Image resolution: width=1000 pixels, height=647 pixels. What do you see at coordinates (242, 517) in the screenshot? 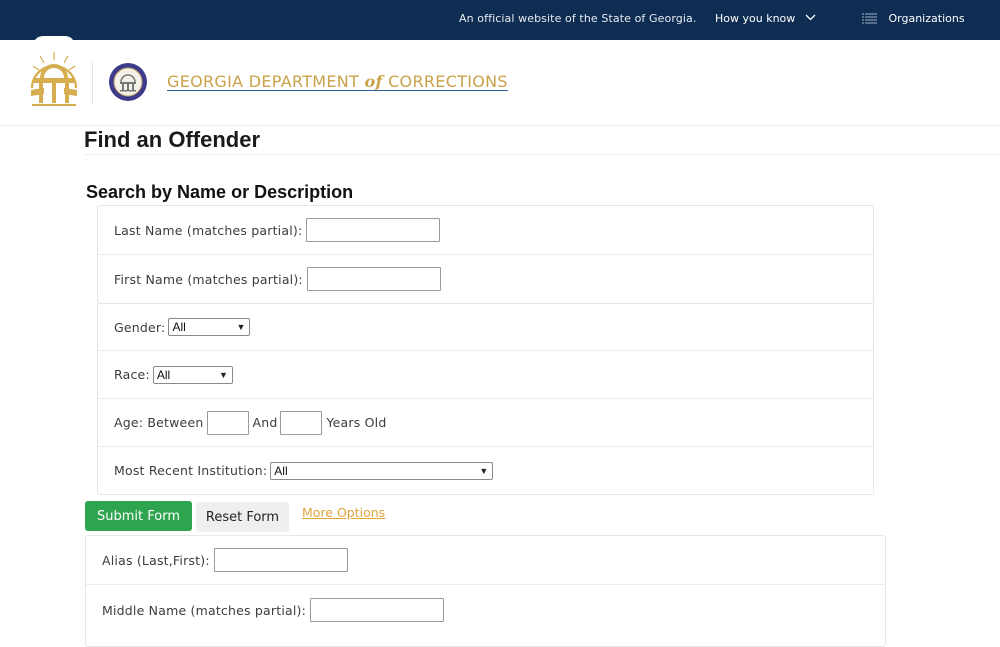
I see `reset-form-button: Reset Form` at bounding box center [242, 517].